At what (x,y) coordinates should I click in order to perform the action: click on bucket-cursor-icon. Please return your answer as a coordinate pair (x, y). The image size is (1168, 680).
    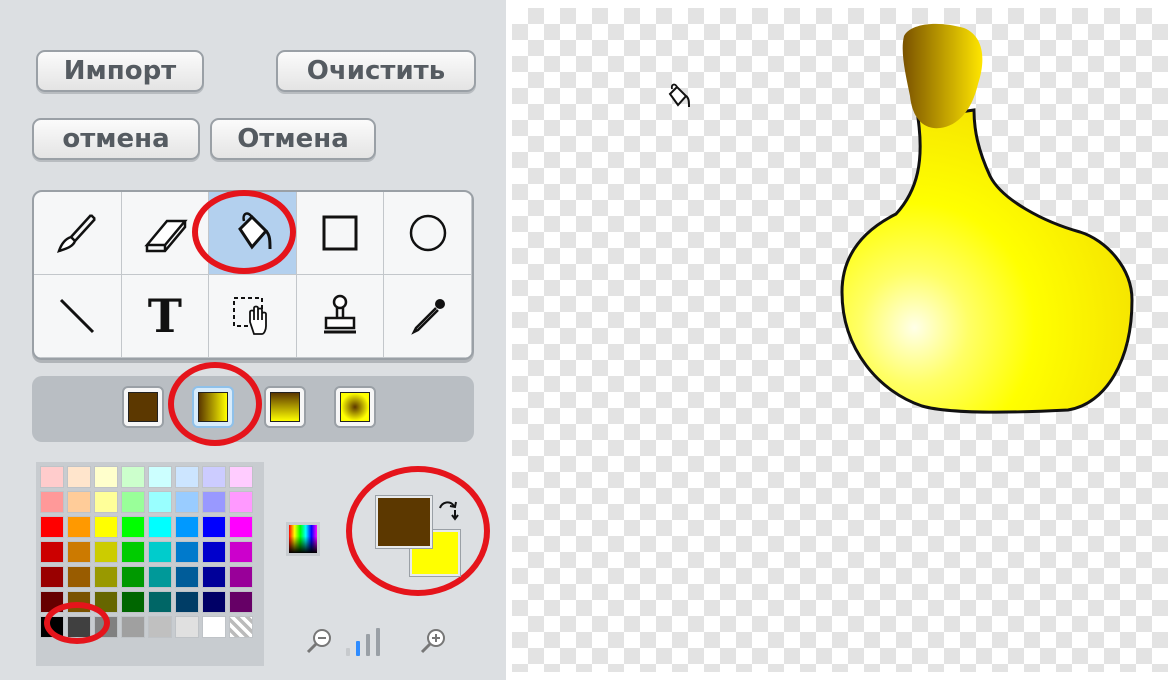
    Looking at the image, I should click on (679, 95).